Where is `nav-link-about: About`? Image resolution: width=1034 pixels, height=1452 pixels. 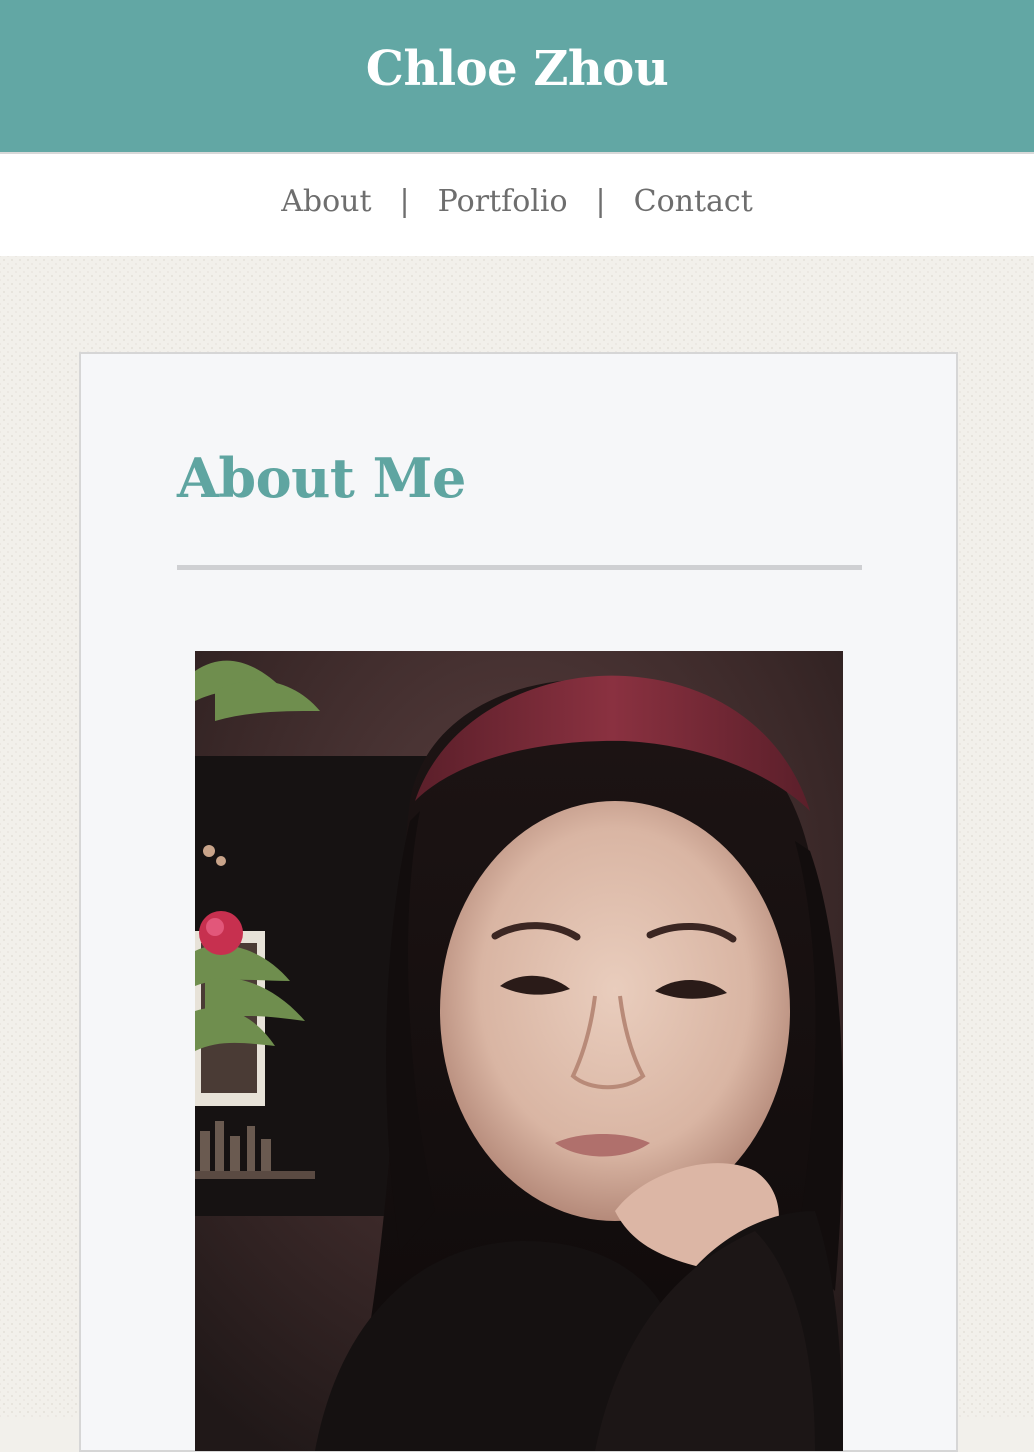 nav-link-about: About is located at coordinates (326, 201).